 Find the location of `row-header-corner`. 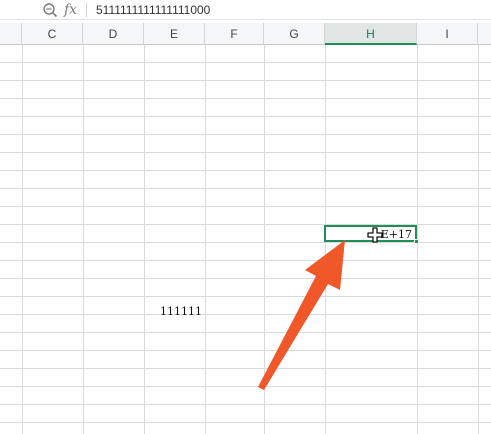

row-header-corner is located at coordinates (11, 34).